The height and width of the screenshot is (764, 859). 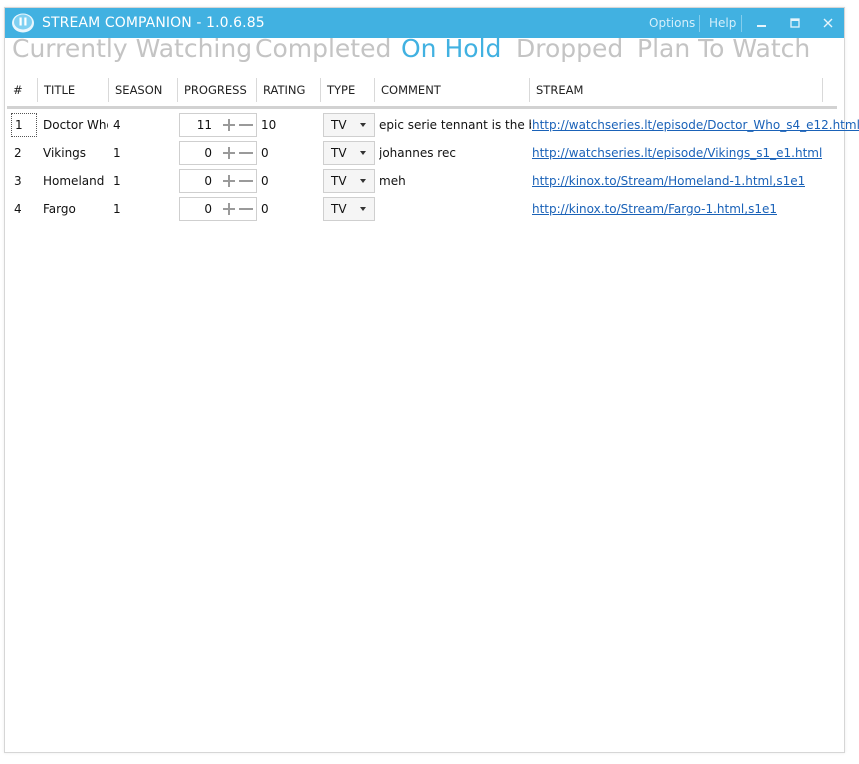 I want to click on maximize-icon, so click(x=795, y=23).